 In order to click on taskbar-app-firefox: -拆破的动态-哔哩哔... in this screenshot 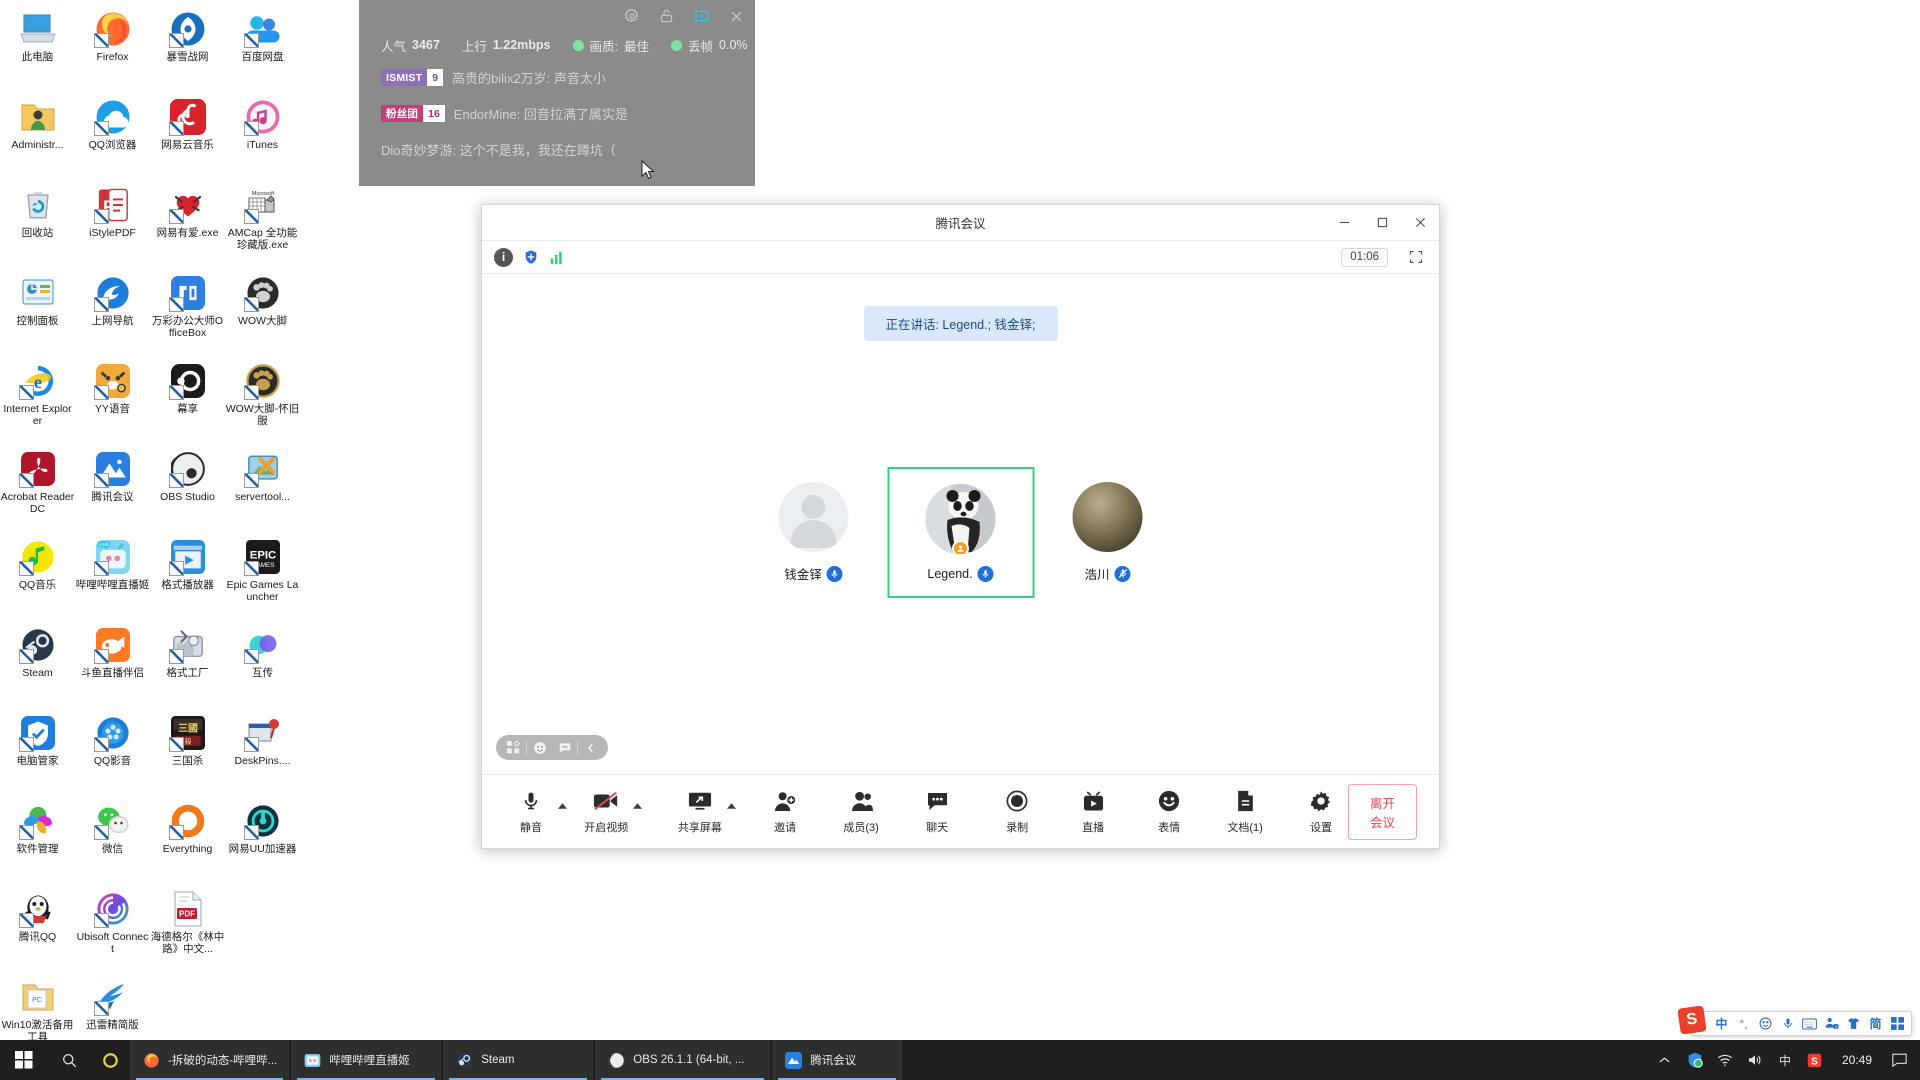, I will do `click(210, 1060)`.